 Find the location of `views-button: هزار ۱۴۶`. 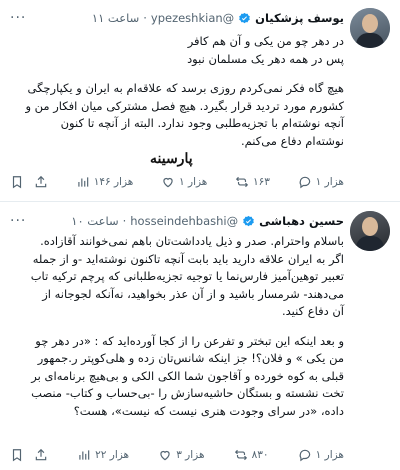

views-button: هزار ۱۴۶ is located at coordinates (105, 182).